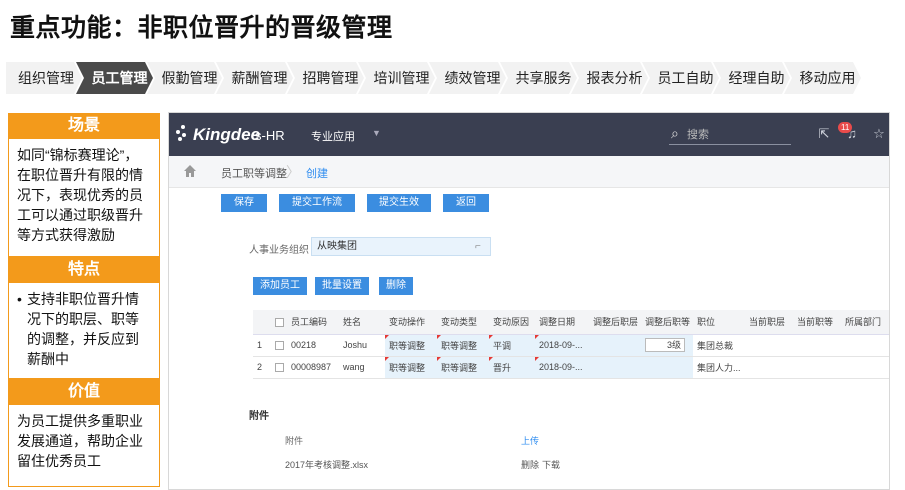 Image resolution: width=905 pixels, height=490 pixels. Describe the element at coordinates (551, 464) in the screenshot. I see `download-attachment-link: 下载` at that location.